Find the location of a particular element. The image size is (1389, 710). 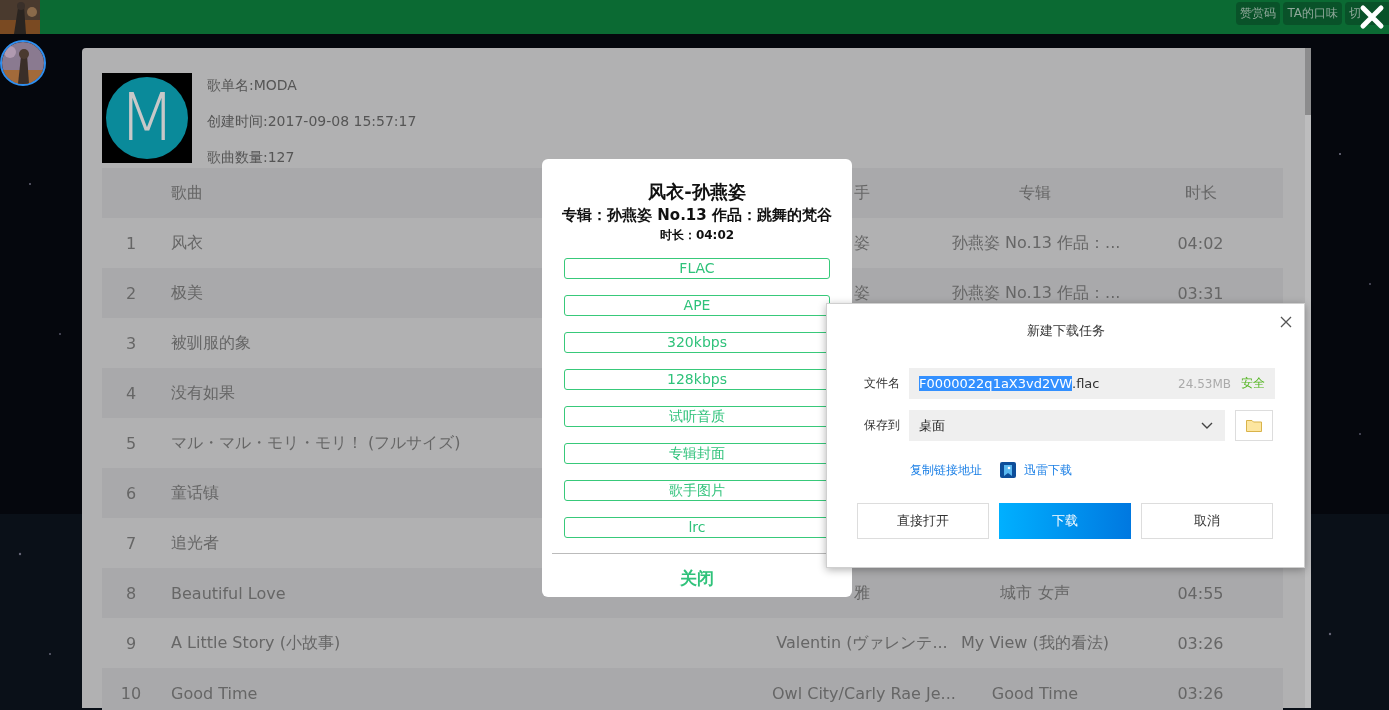

close-icon is located at coordinates (1372, 17).